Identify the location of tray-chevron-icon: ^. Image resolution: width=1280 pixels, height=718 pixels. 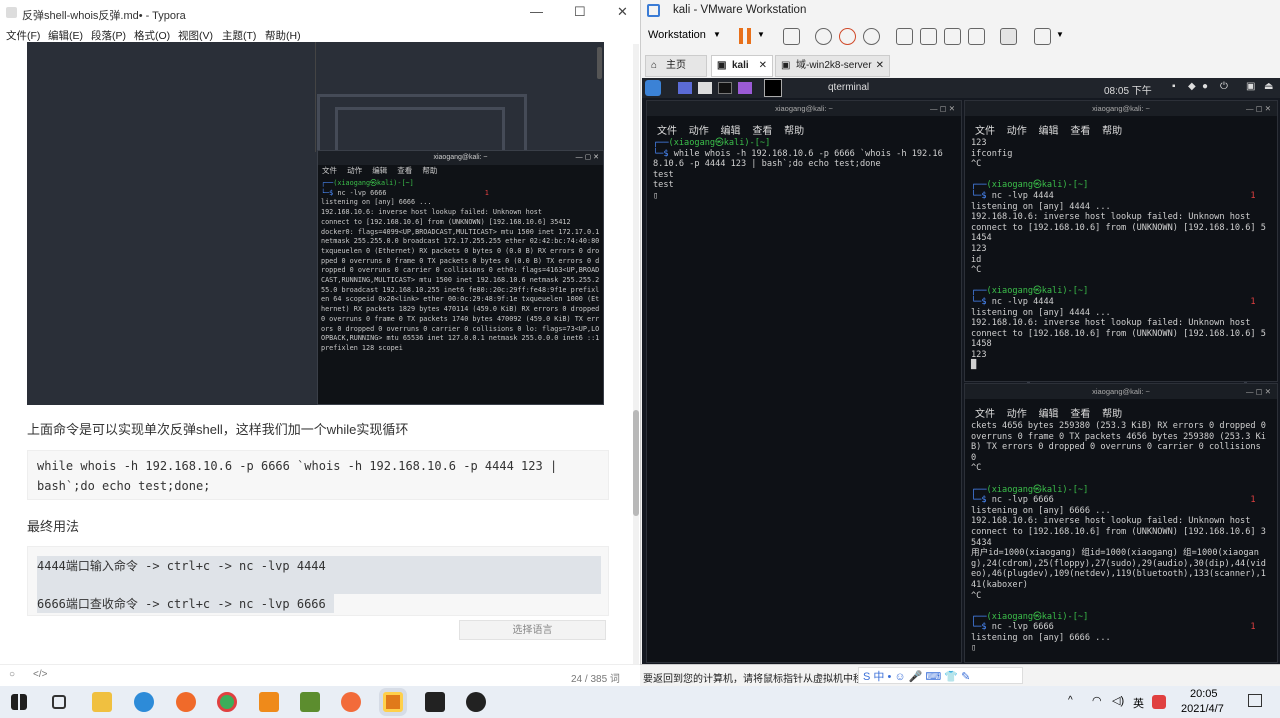
(1070, 700).